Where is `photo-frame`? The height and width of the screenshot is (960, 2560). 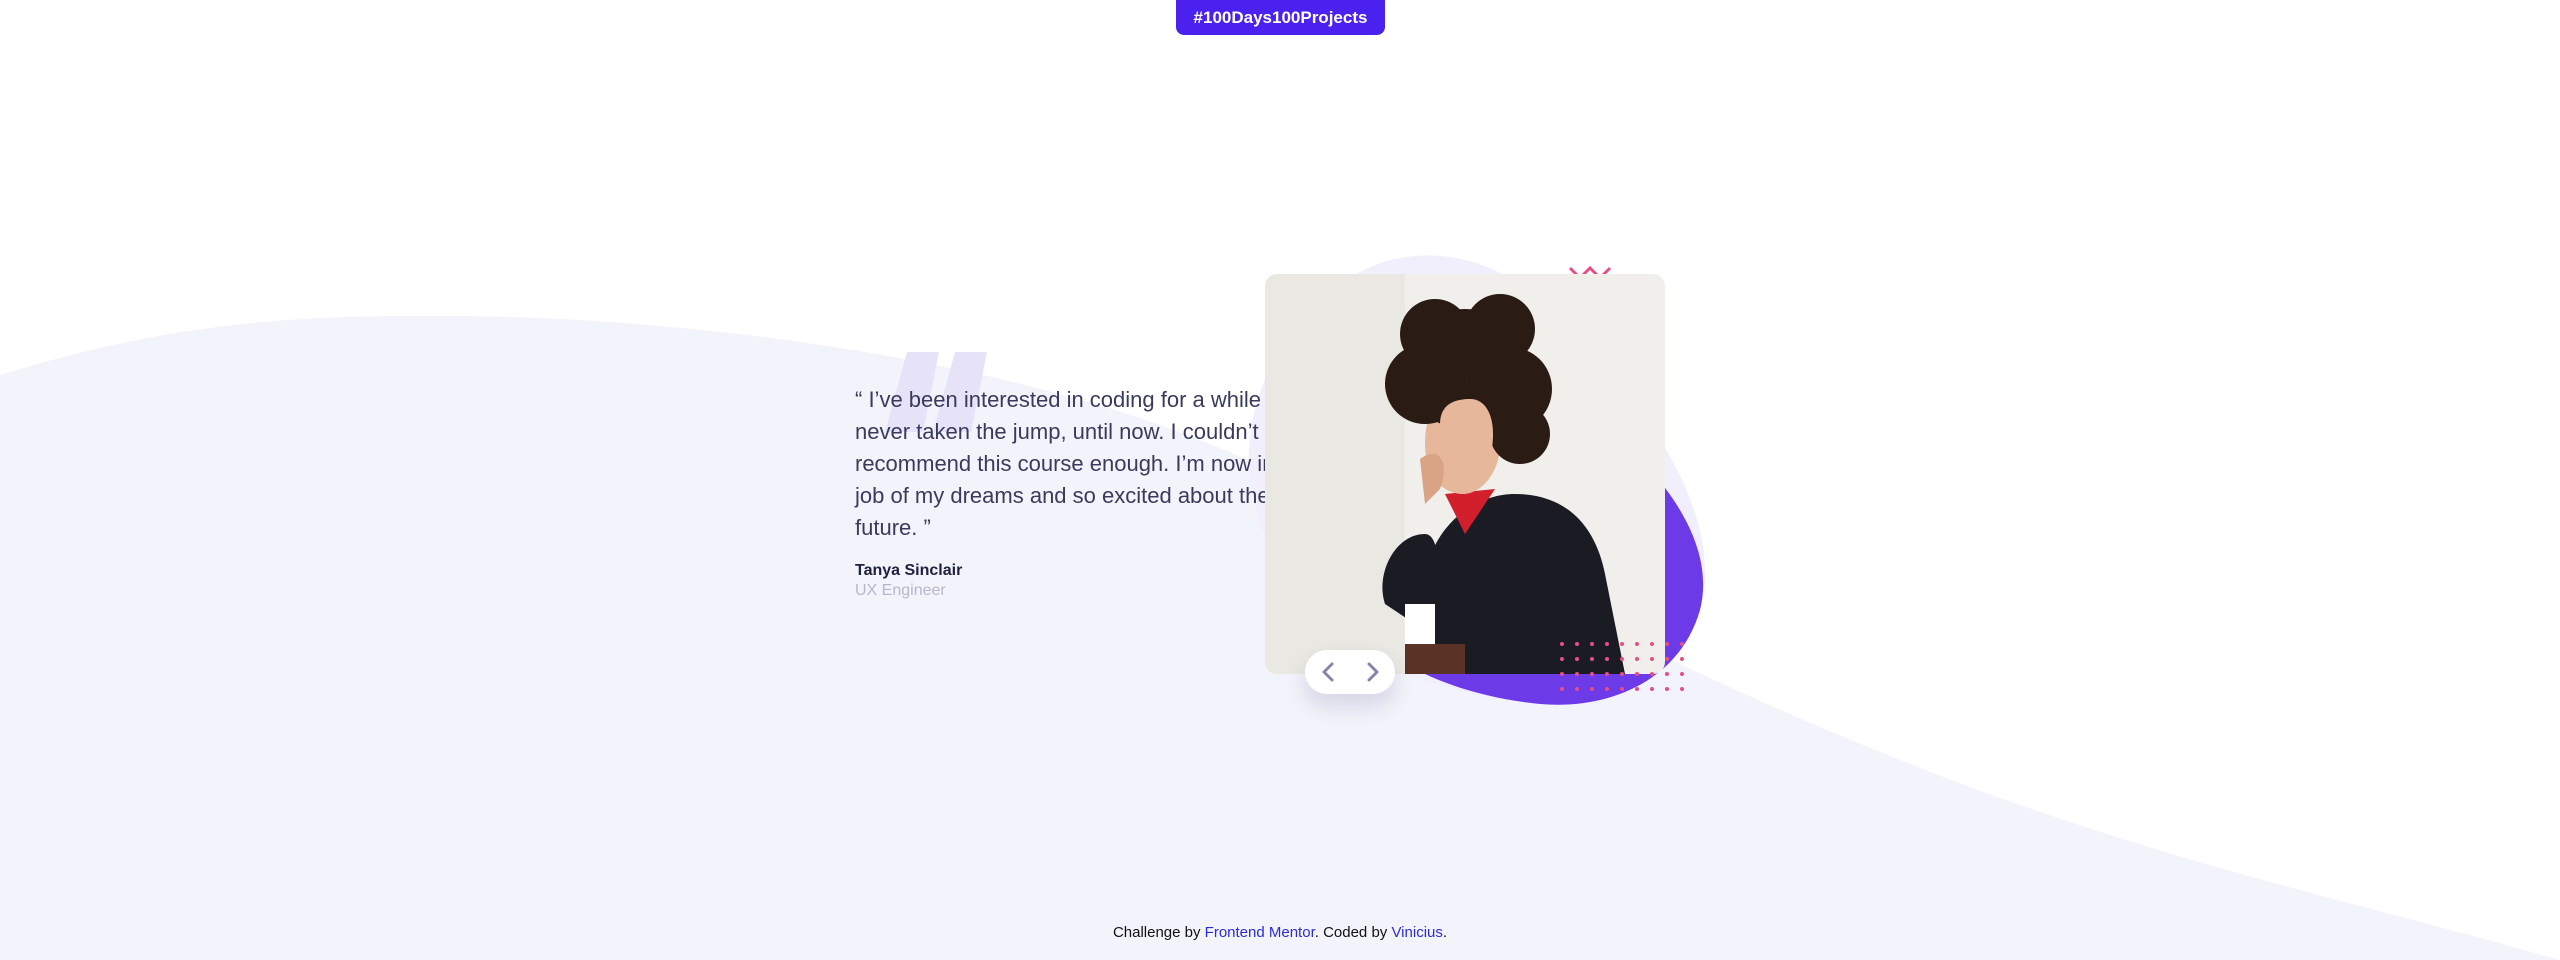 photo-frame is located at coordinates (1465, 474).